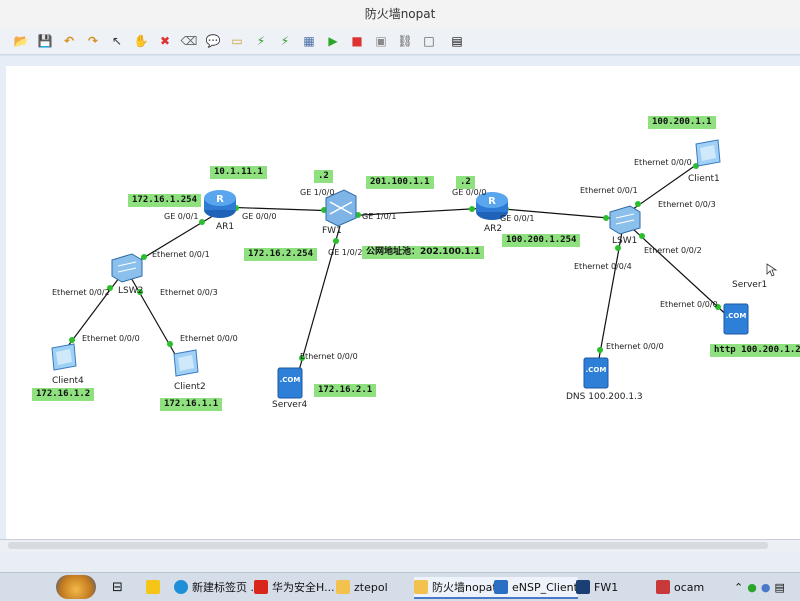  Describe the element at coordinates (261, 587) in the screenshot. I see `huawei-icon` at that location.